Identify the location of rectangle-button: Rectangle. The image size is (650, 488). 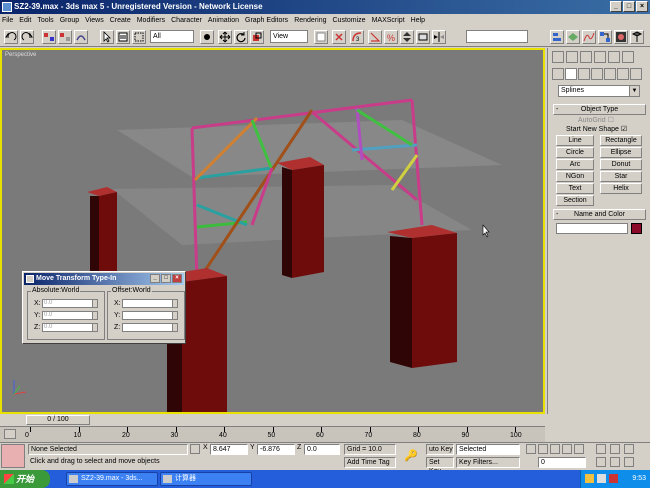
(621, 140).